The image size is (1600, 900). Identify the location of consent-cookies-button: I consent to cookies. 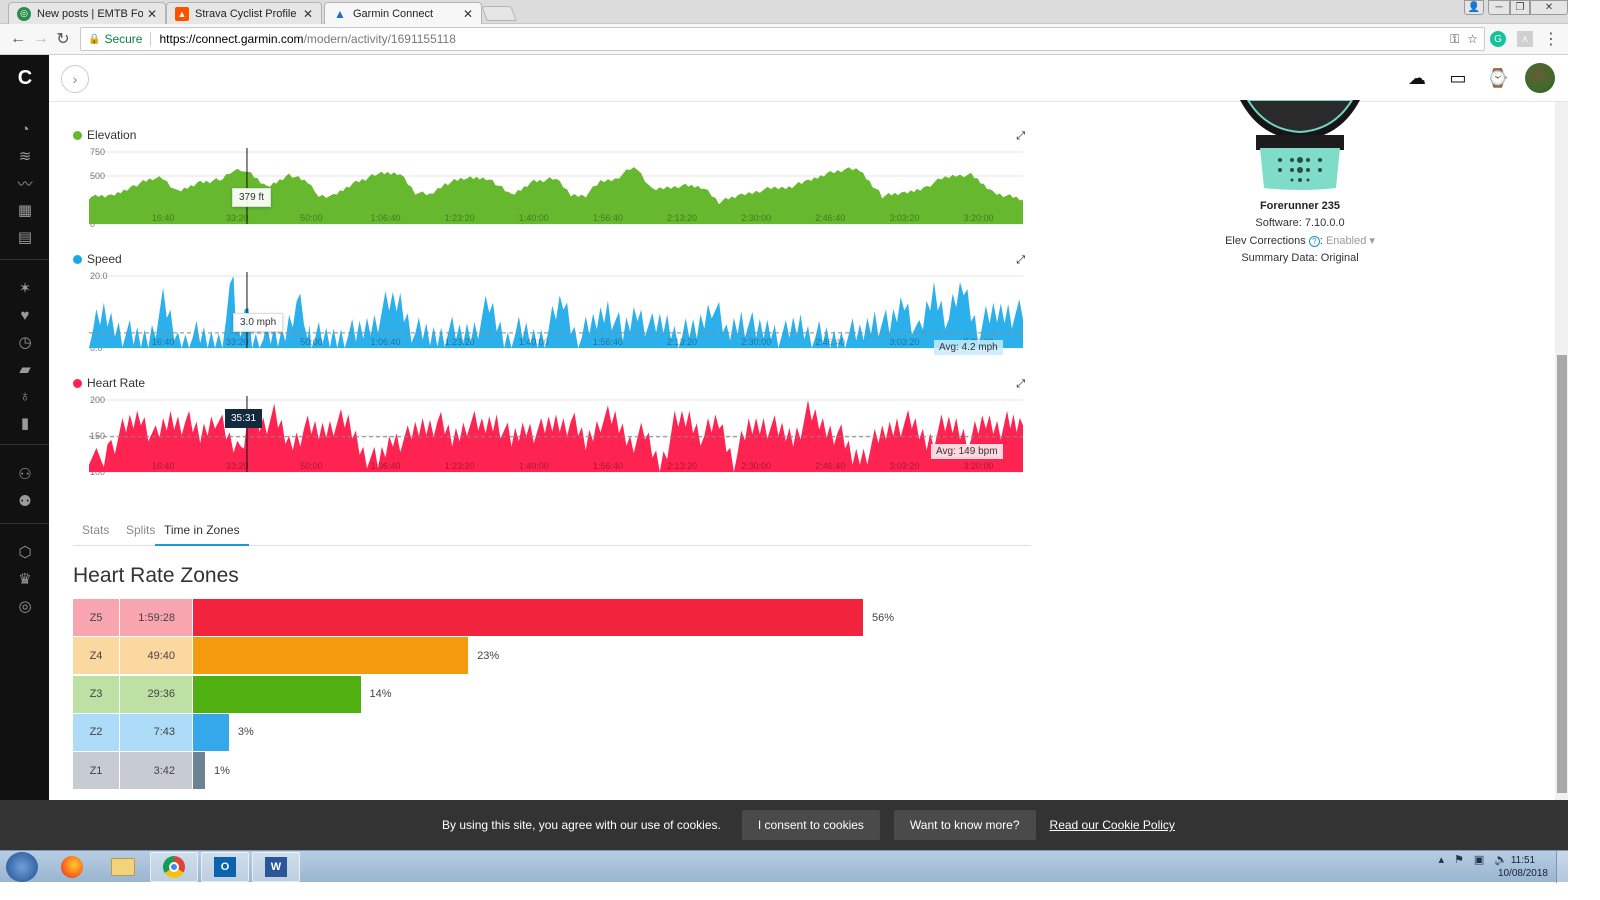
(810, 825).